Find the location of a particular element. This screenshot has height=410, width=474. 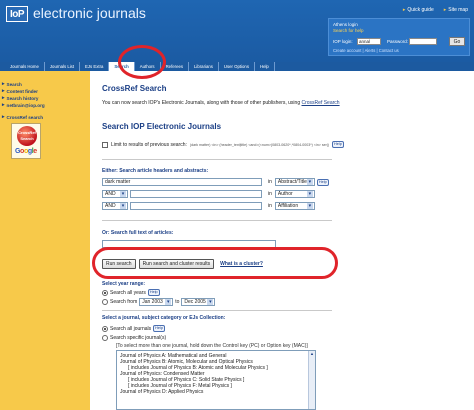

site-map-link: Site map is located at coordinates (456, 10).